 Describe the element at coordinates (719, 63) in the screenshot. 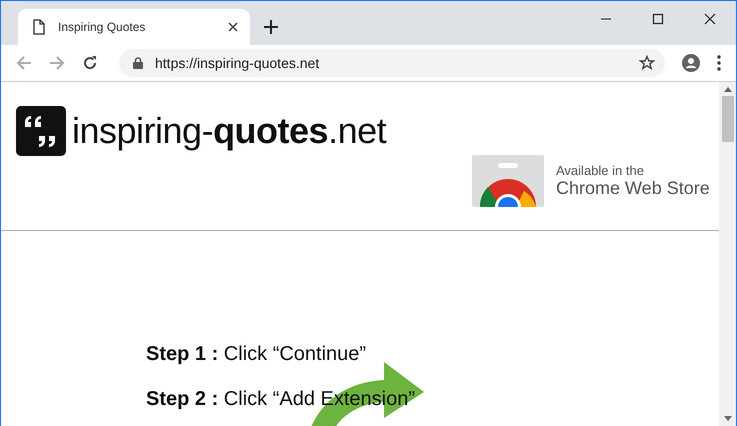

I see `menu-icon` at that location.